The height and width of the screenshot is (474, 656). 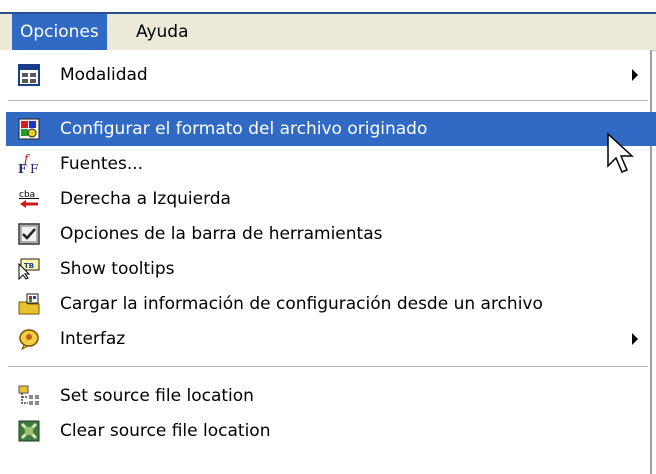 I want to click on menu-item-clear-source-location: Clear source file location, so click(x=331, y=431).